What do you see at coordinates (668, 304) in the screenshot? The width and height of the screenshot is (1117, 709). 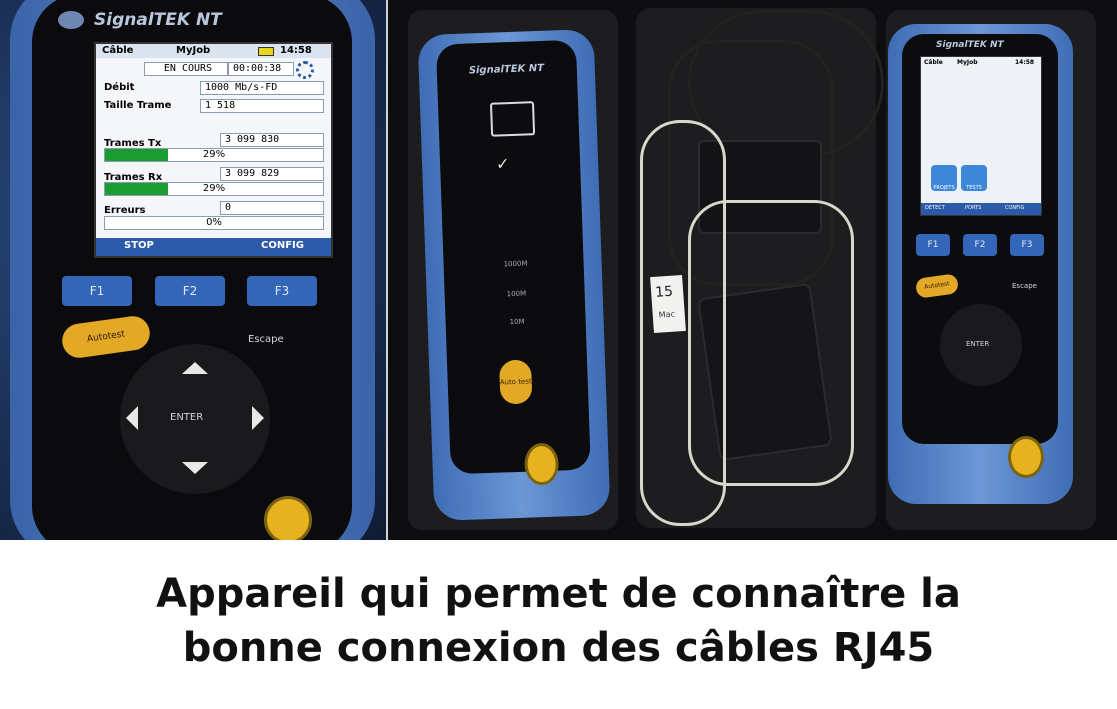 I see `cable-tag: 15 Mac` at bounding box center [668, 304].